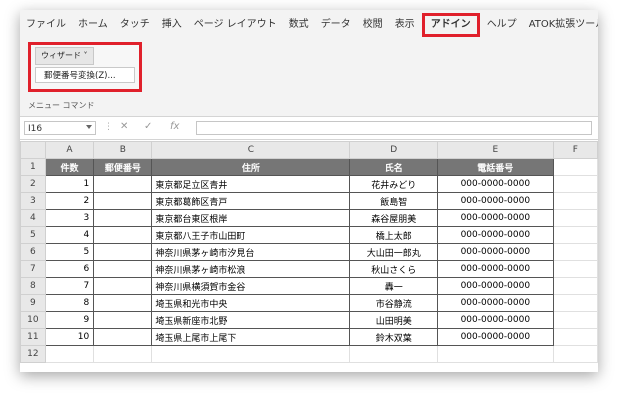  Describe the element at coordinates (123, 150) in the screenshot. I see `col-header-b: B` at that location.